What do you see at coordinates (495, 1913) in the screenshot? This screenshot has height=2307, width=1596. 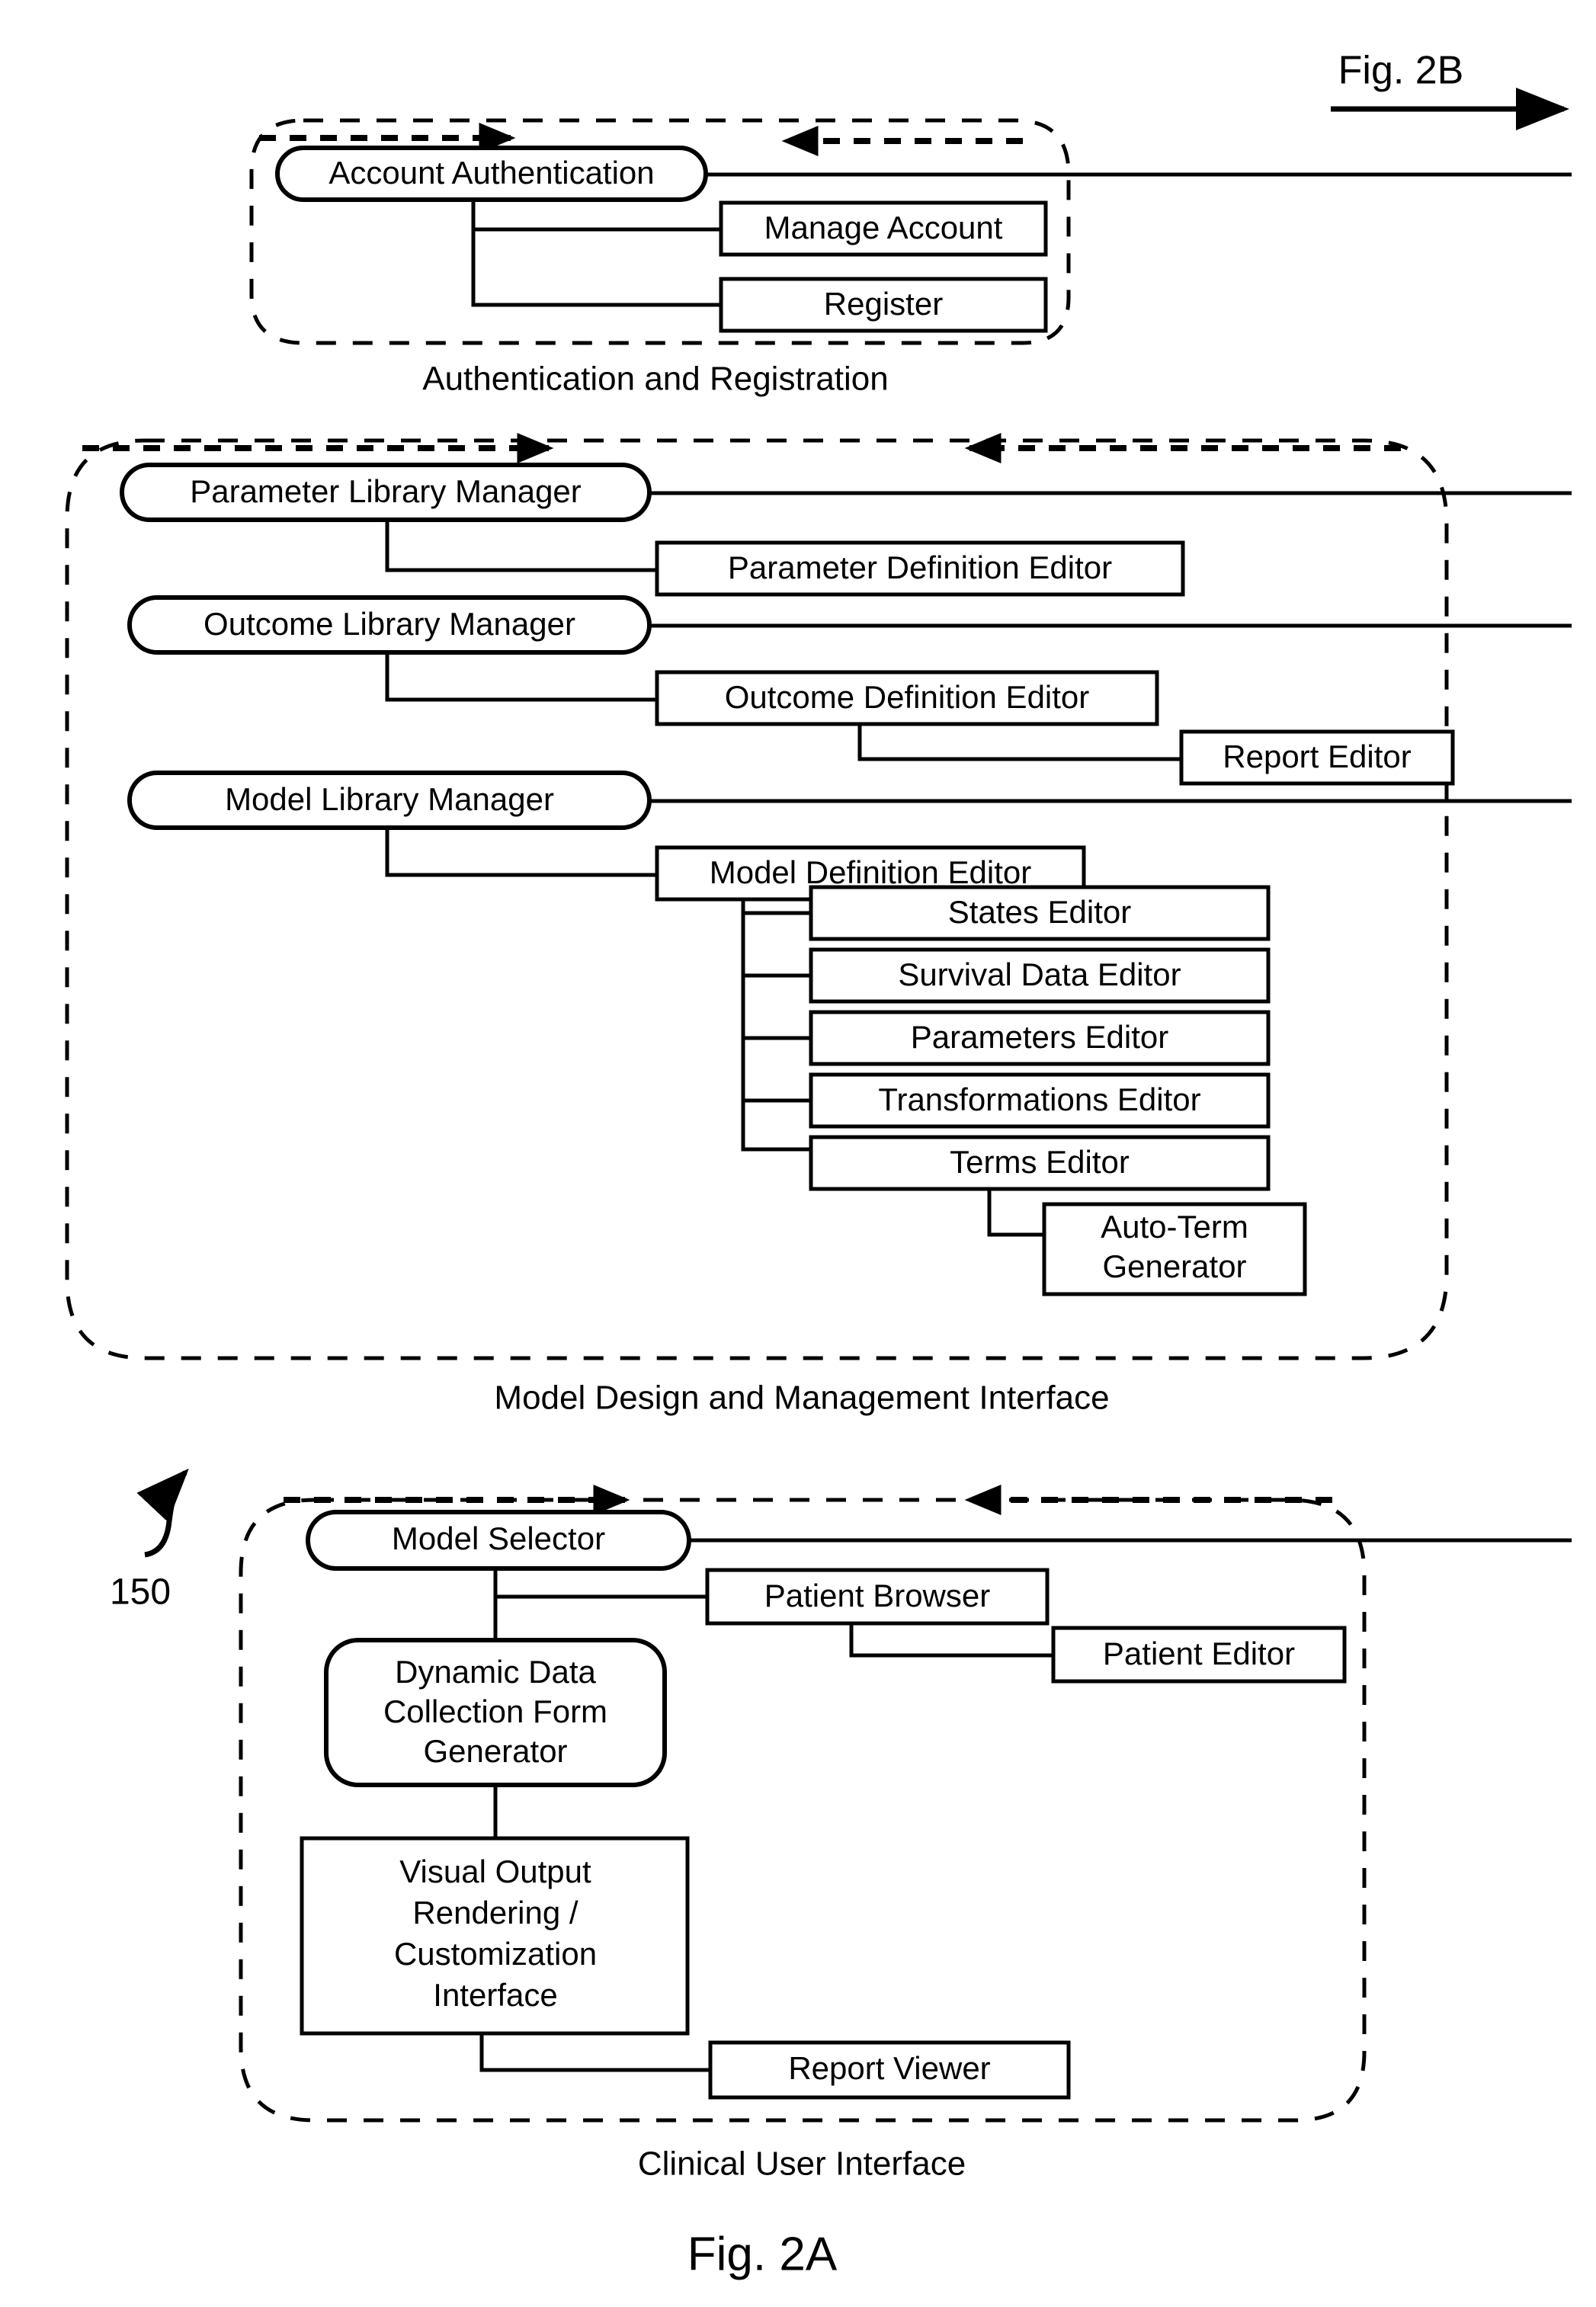 I see `node-visual-output-label-line2: Rendering /` at bounding box center [495, 1913].